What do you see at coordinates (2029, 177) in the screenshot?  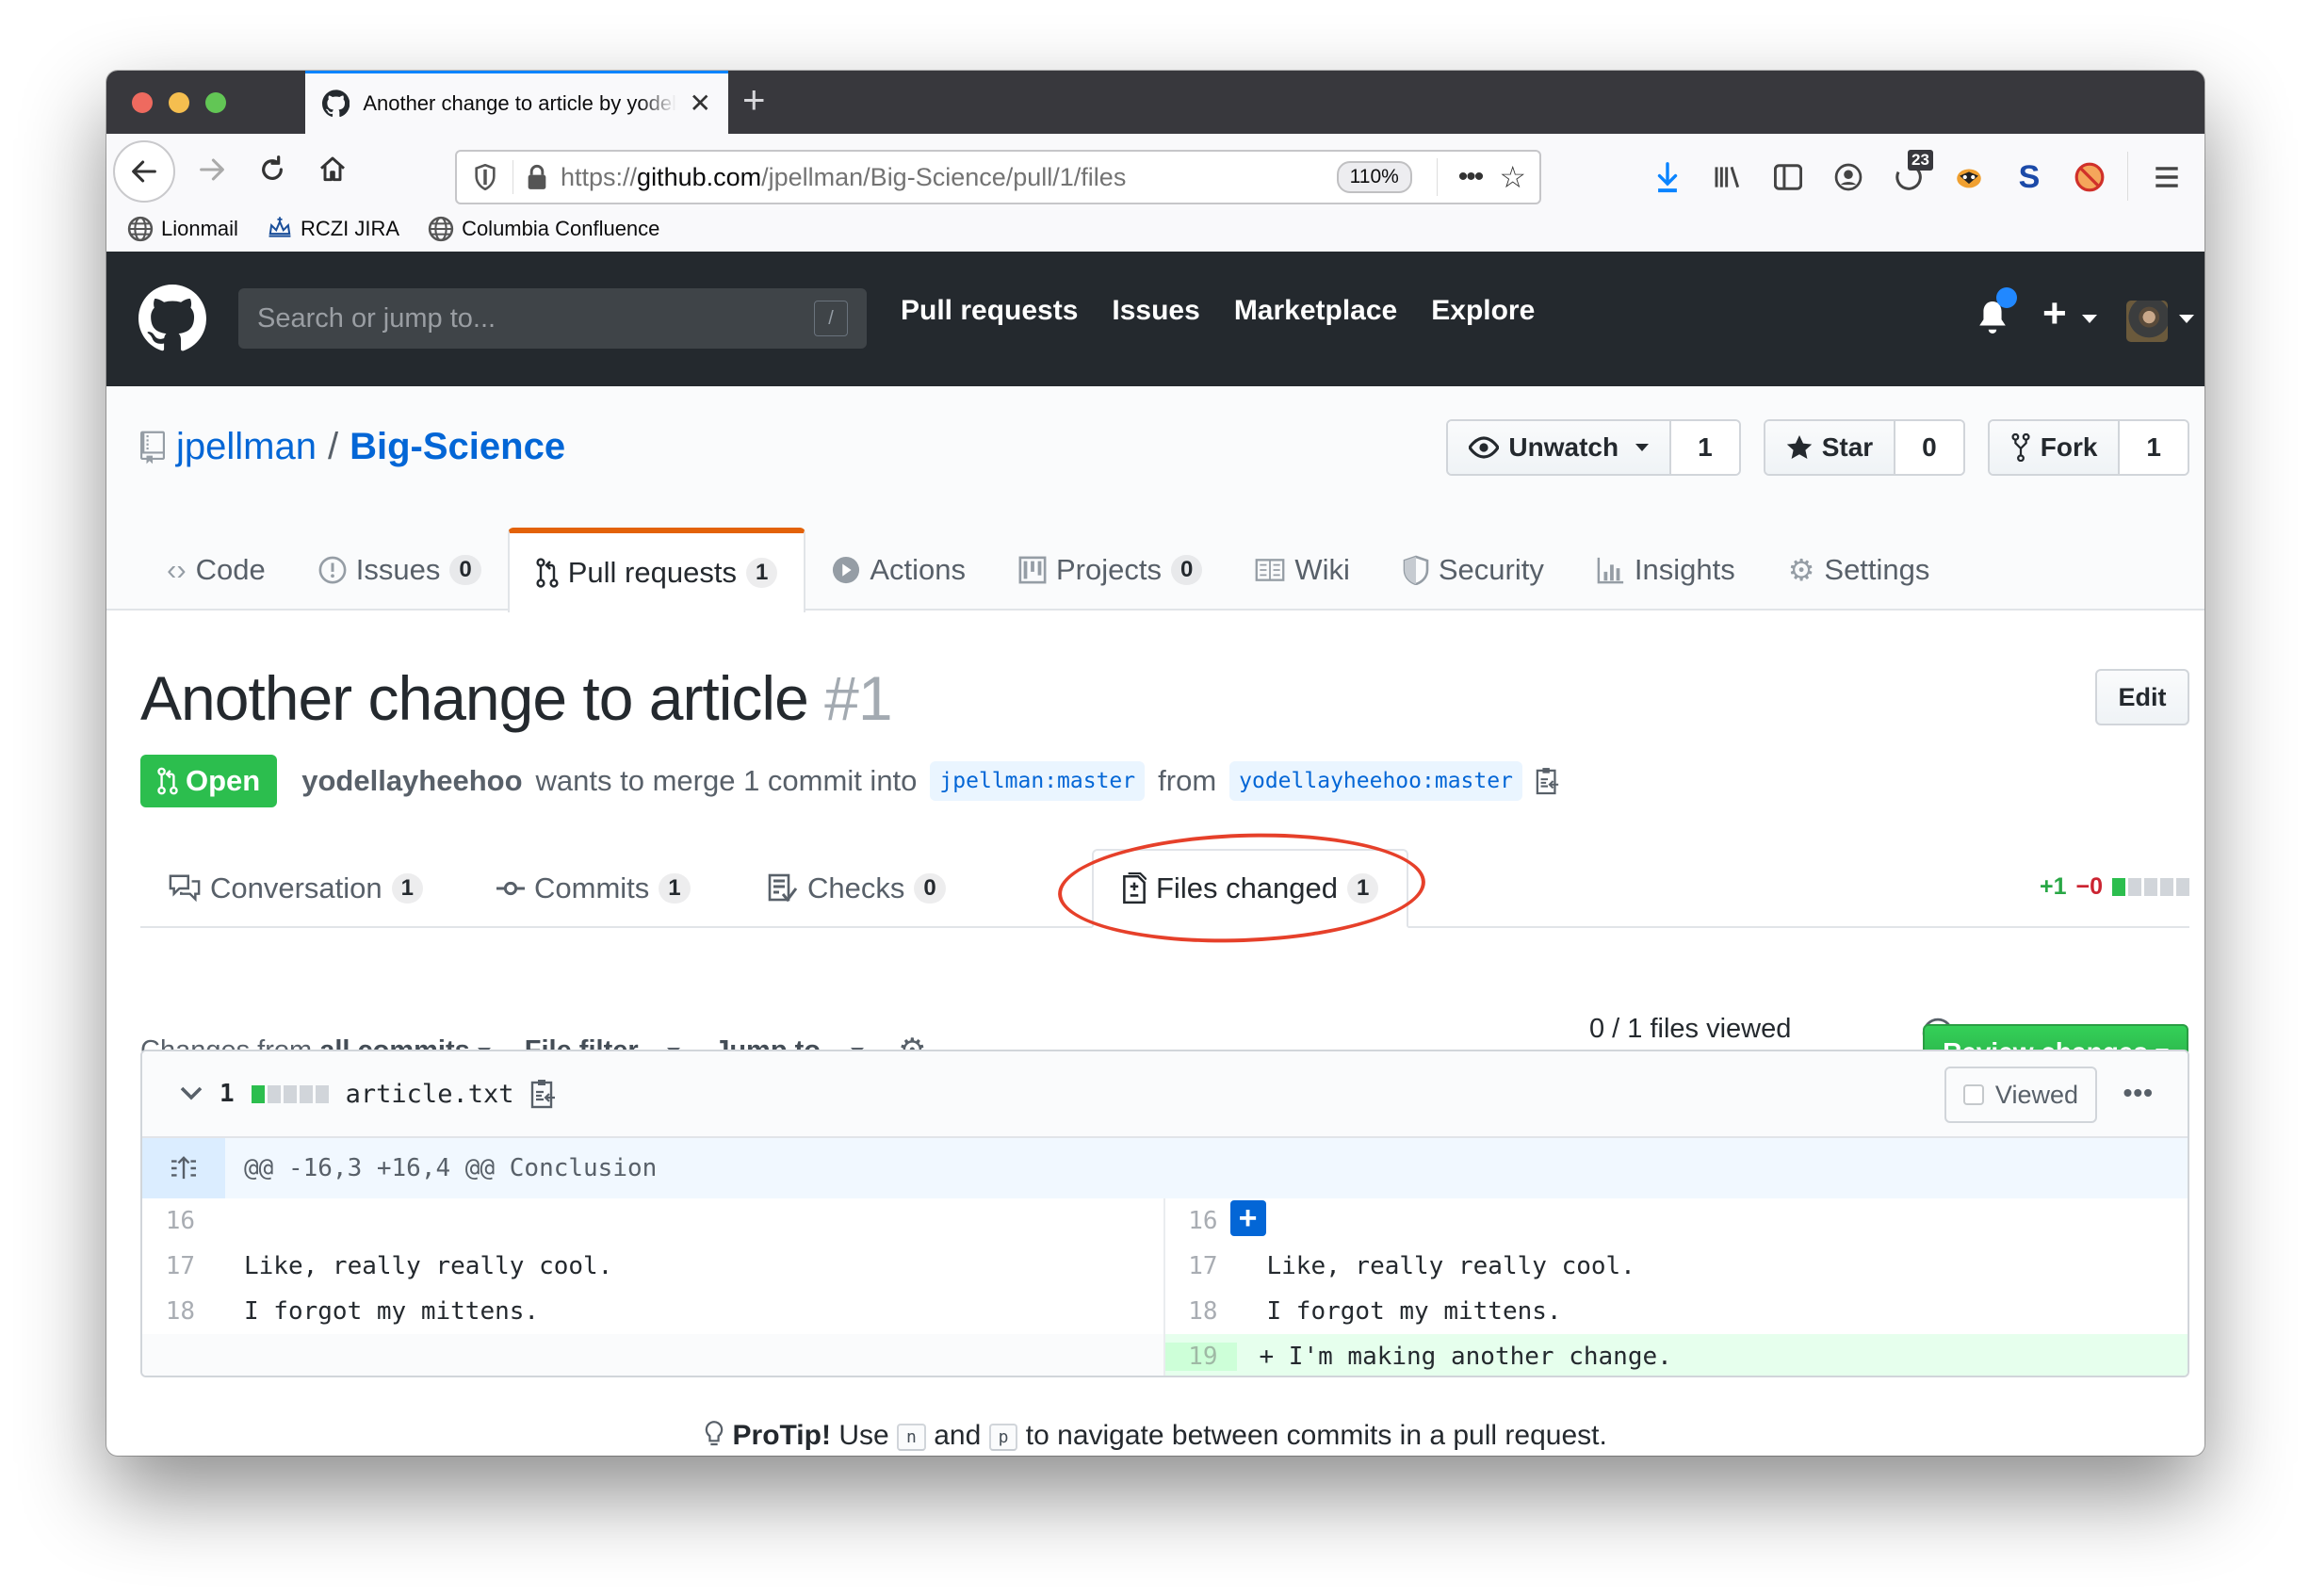 I see `s-extension-icon: S` at bounding box center [2029, 177].